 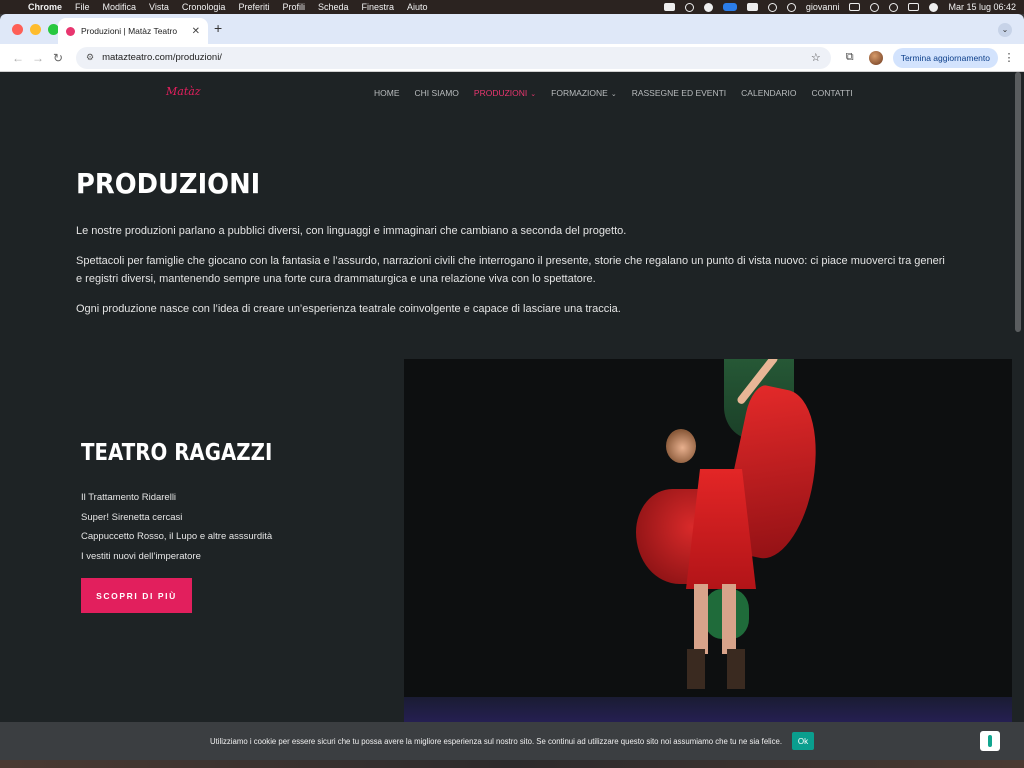 I want to click on extensions-puzzle-icon: ⧉, so click(x=850, y=57).